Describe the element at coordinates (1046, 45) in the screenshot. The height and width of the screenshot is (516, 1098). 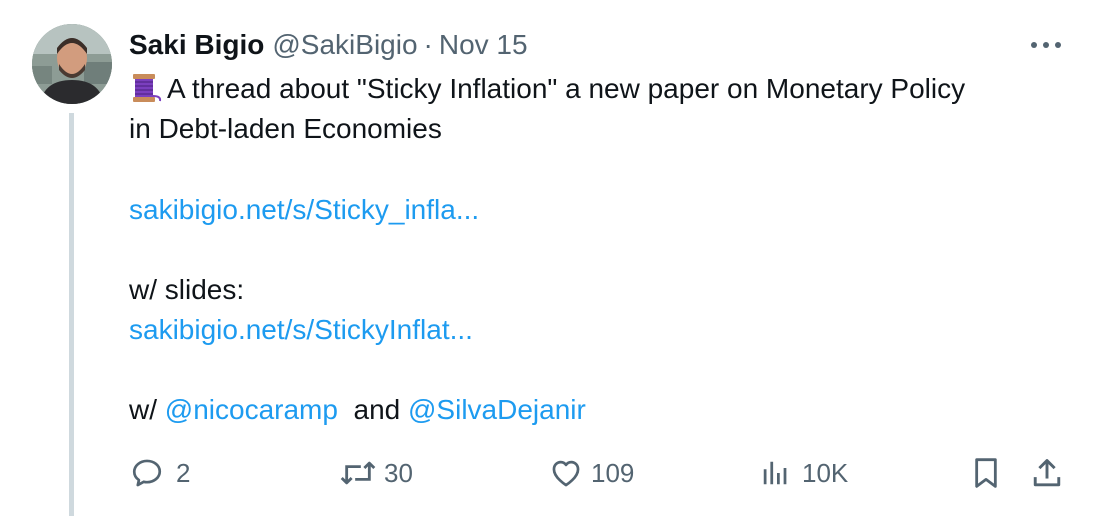
I see `more-icon` at that location.